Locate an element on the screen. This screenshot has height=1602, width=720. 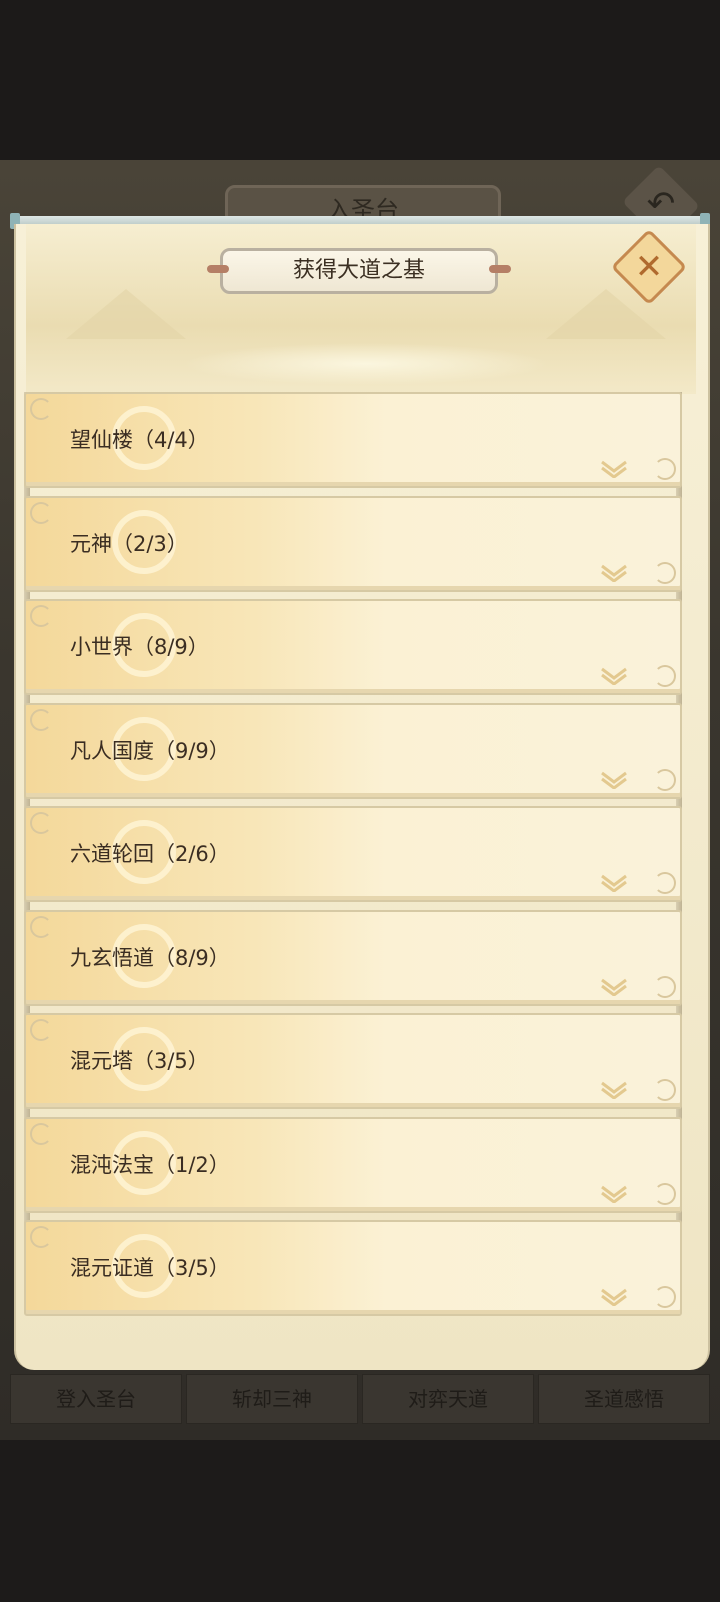
list-item: 九玄悟道（8/9） is located at coordinates (353, 957).